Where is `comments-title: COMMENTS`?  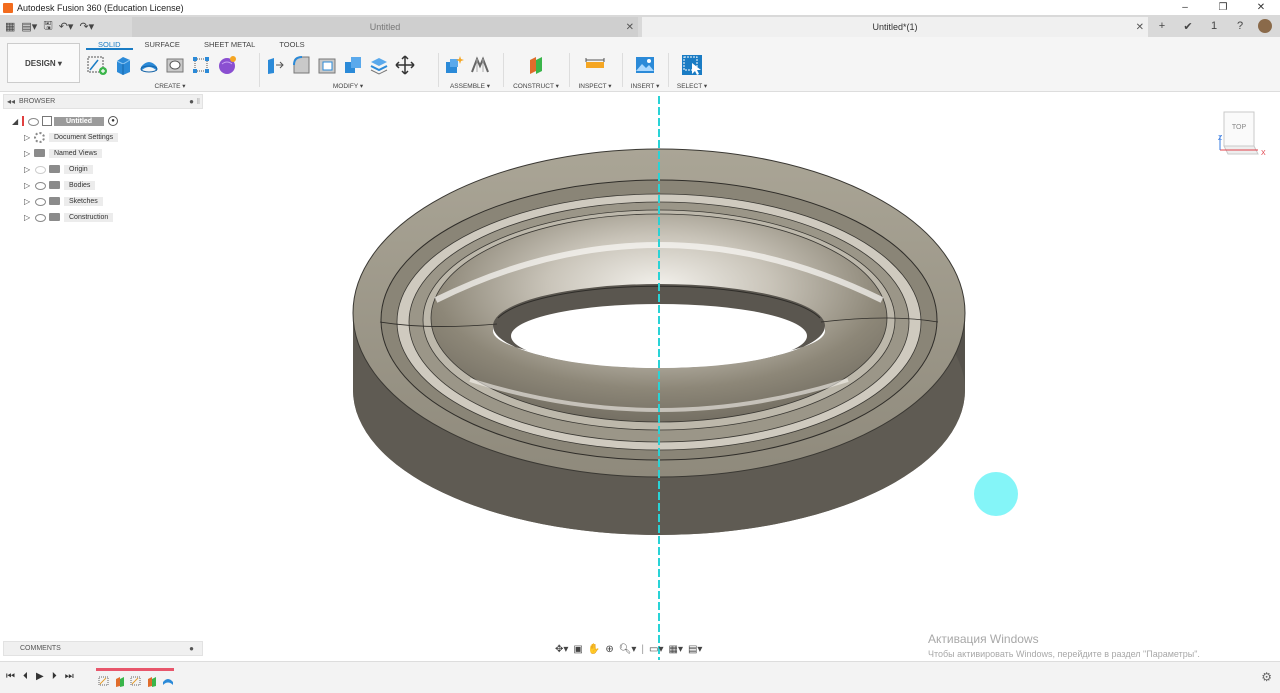 comments-title: COMMENTS is located at coordinates (40, 648).